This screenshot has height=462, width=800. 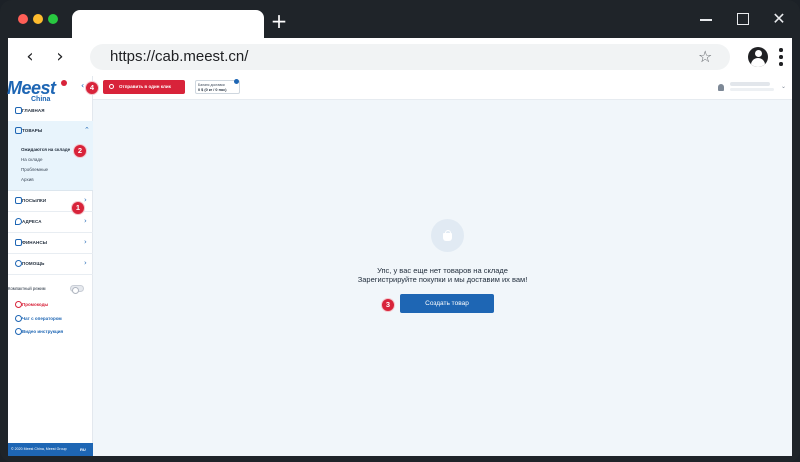 I want to click on delivery-balance: Баланс доставки 0 $ (0 кг / 0 пос), so click(x=217, y=86).